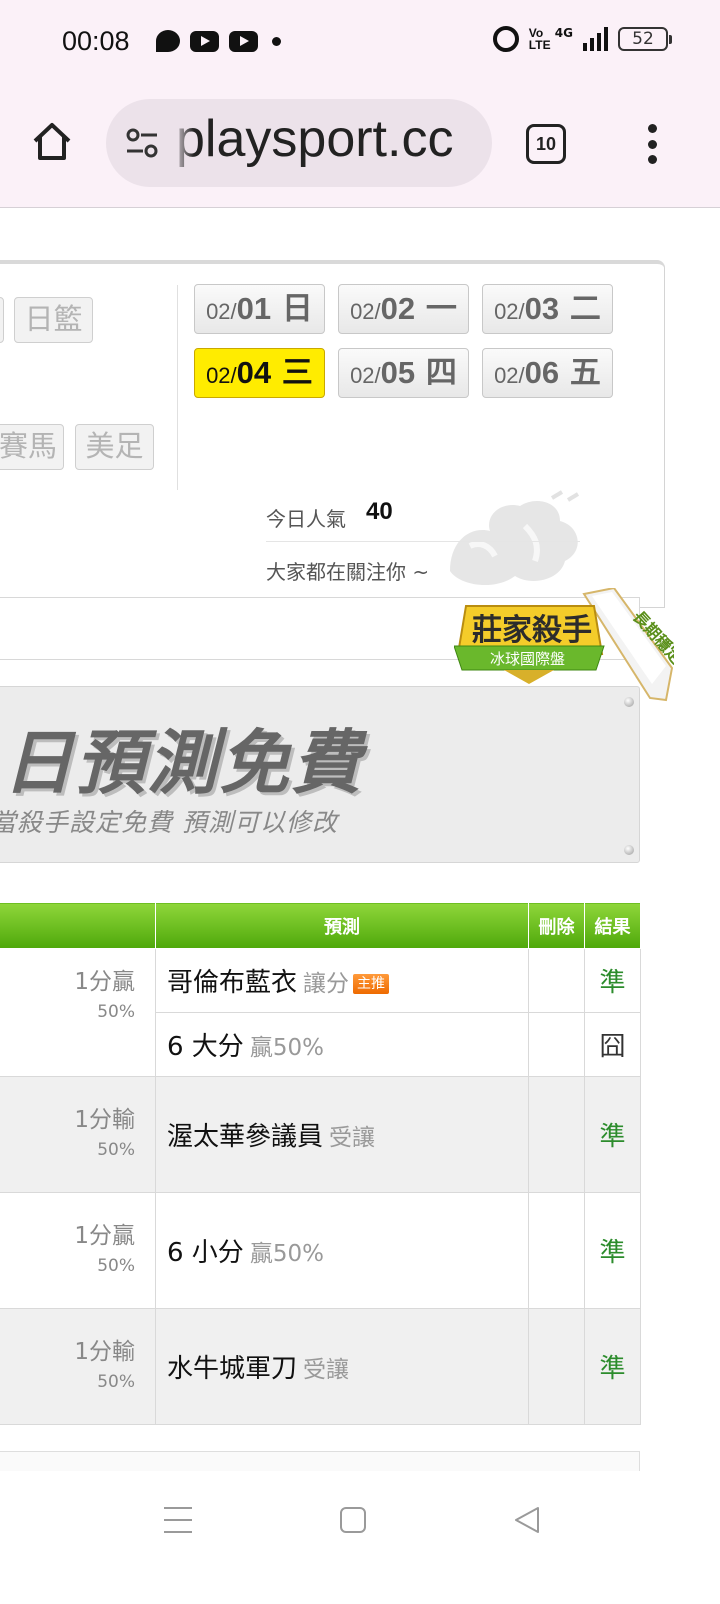 Image resolution: width=720 pixels, height=1604 pixels. What do you see at coordinates (314, 139) in the screenshot?
I see `url-text: playsport.cc` at bounding box center [314, 139].